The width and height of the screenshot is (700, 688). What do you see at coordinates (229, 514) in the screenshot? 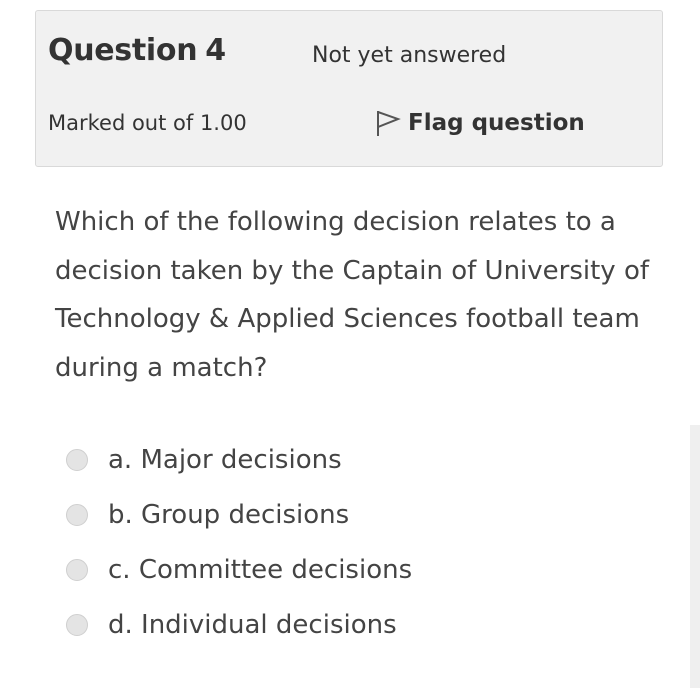
I see `answer-label: b. Group decisions` at bounding box center [229, 514].